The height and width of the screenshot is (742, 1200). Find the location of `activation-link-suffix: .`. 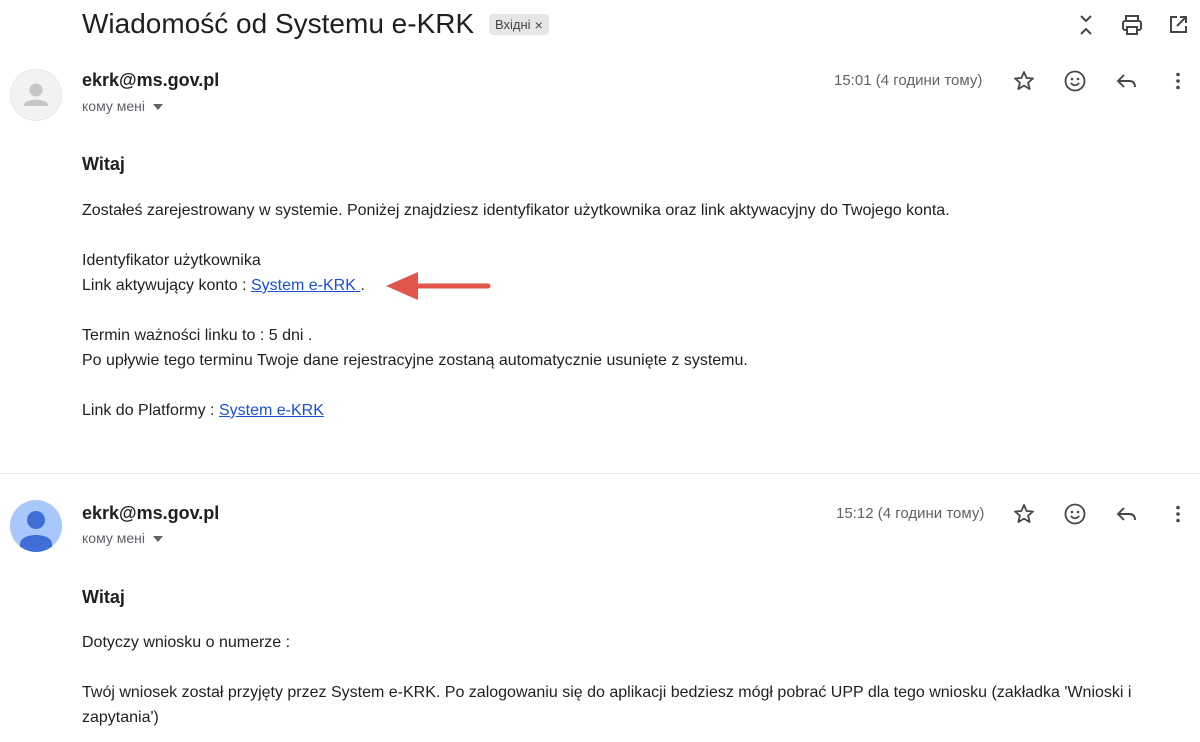

activation-link-suffix: . is located at coordinates (362, 285).